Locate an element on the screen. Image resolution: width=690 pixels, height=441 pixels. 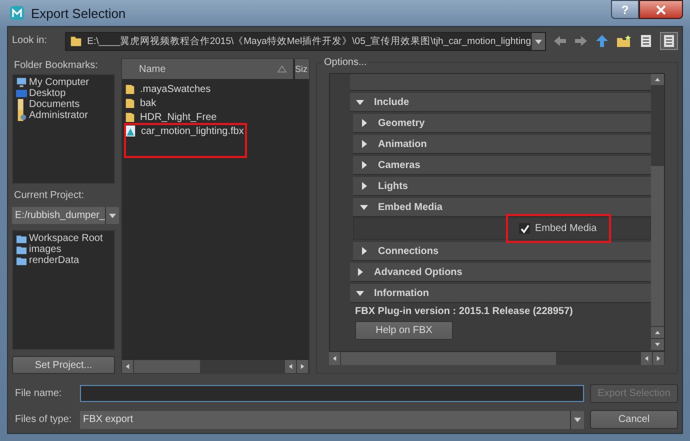
vertical-scrollbar is located at coordinates (657, 212).